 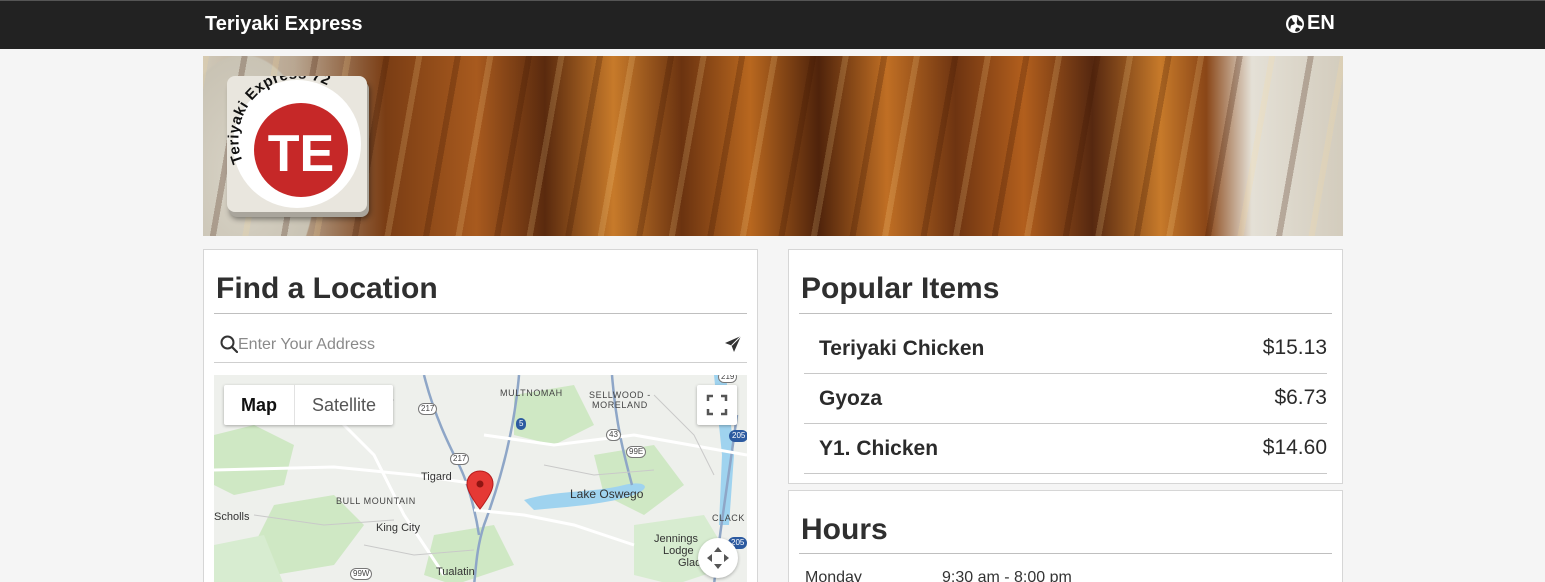 What do you see at coordinates (844, 529) in the screenshot?
I see `hours-title: Hours` at bounding box center [844, 529].